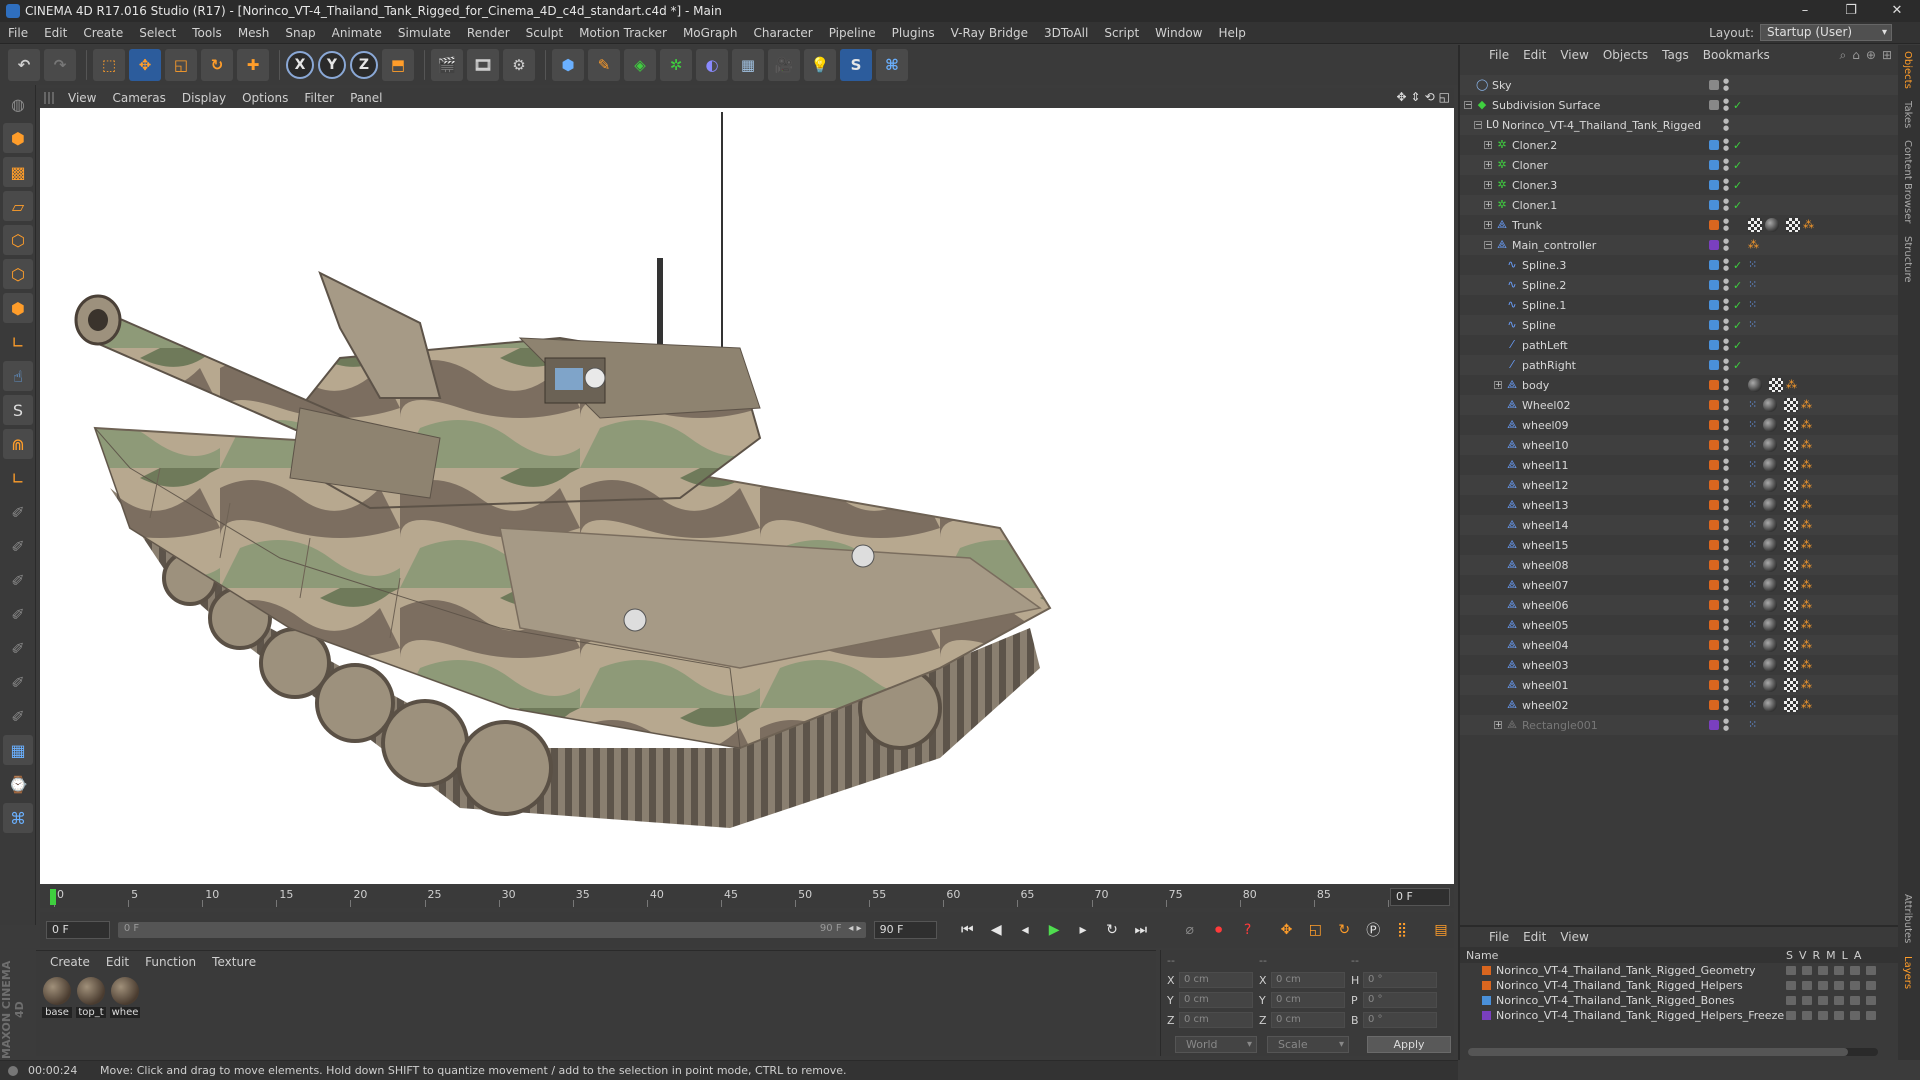 The width and height of the screenshot is (1920, 1080). I want to click on autokey-icon: ?, so click(1248, 930).